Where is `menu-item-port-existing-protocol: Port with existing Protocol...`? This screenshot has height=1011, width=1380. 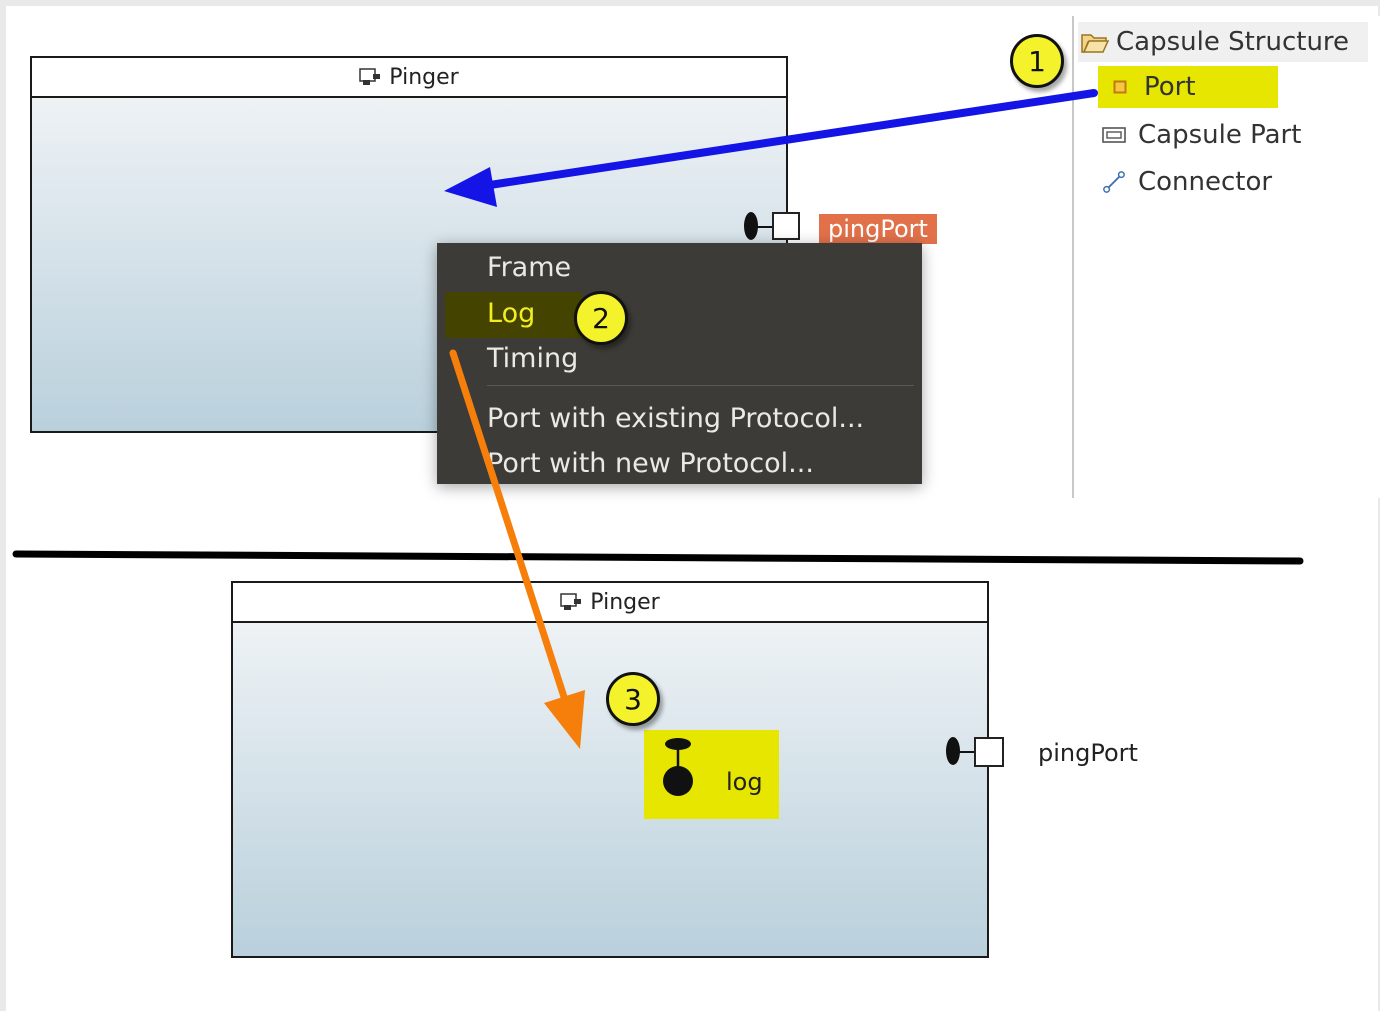
menu-item-port-existing-protocol: Port with existing Protocol... is located at coordinates (675, 418).